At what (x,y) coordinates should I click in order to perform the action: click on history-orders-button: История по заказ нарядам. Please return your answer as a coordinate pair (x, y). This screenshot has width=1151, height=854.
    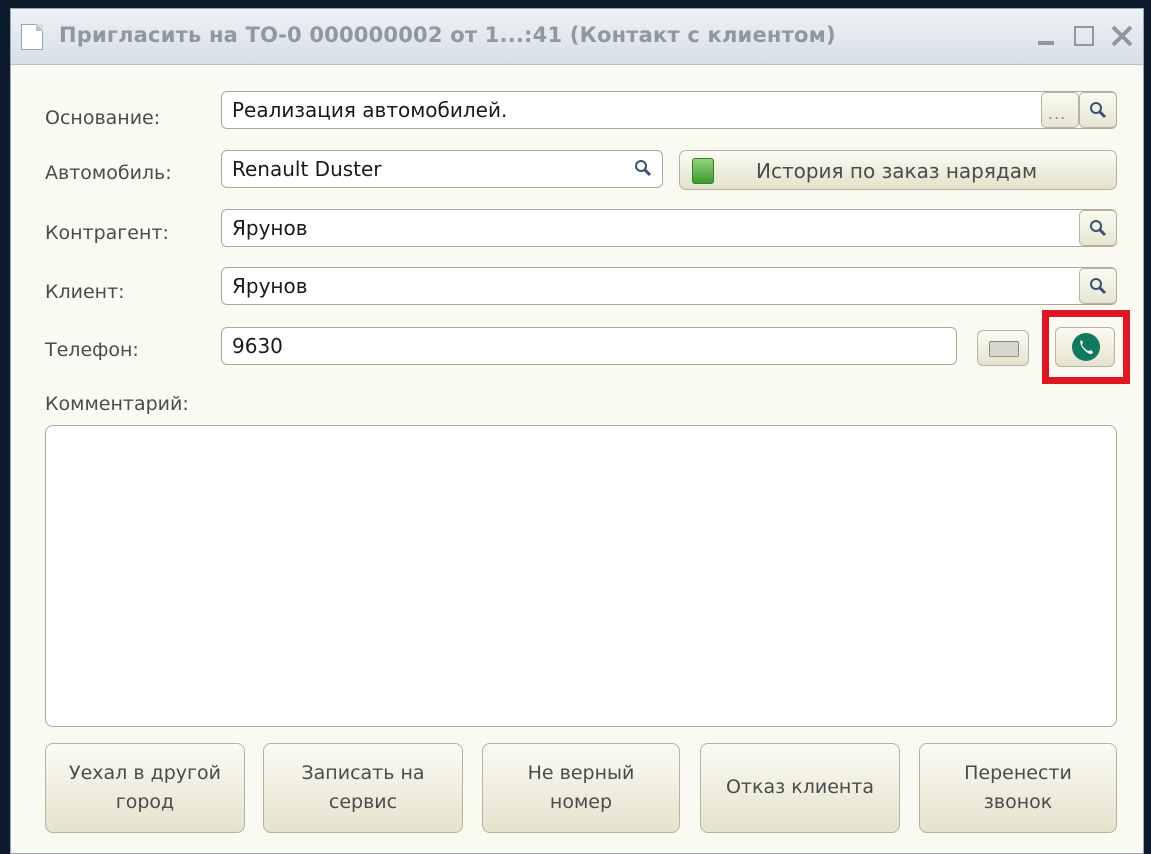
    Looking at the image, I should click on (898, 170).